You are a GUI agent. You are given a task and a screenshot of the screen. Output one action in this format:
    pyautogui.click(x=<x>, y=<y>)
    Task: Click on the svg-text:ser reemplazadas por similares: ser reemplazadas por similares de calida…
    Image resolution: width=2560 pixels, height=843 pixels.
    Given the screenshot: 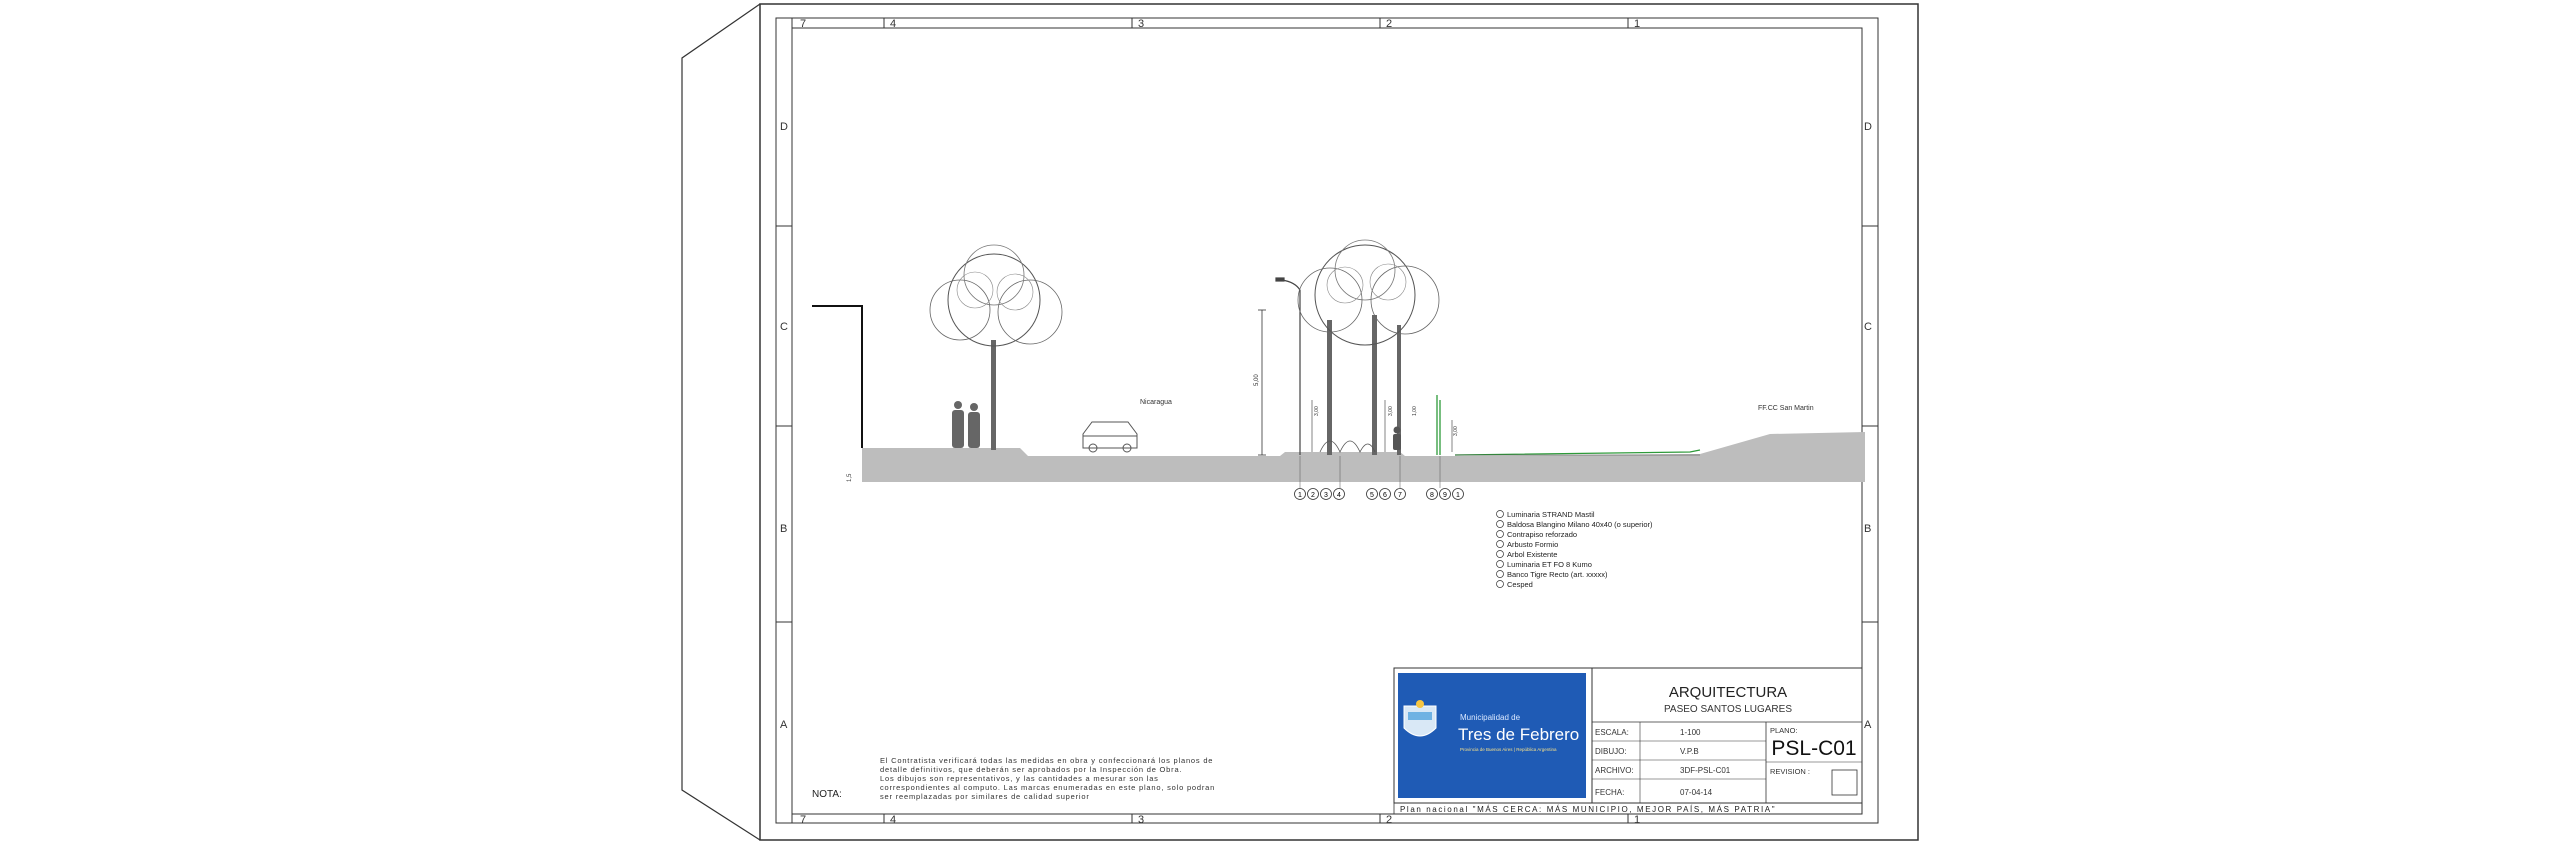 What is the action you would take?
    pyautogui.click(x=985, y=796)
    